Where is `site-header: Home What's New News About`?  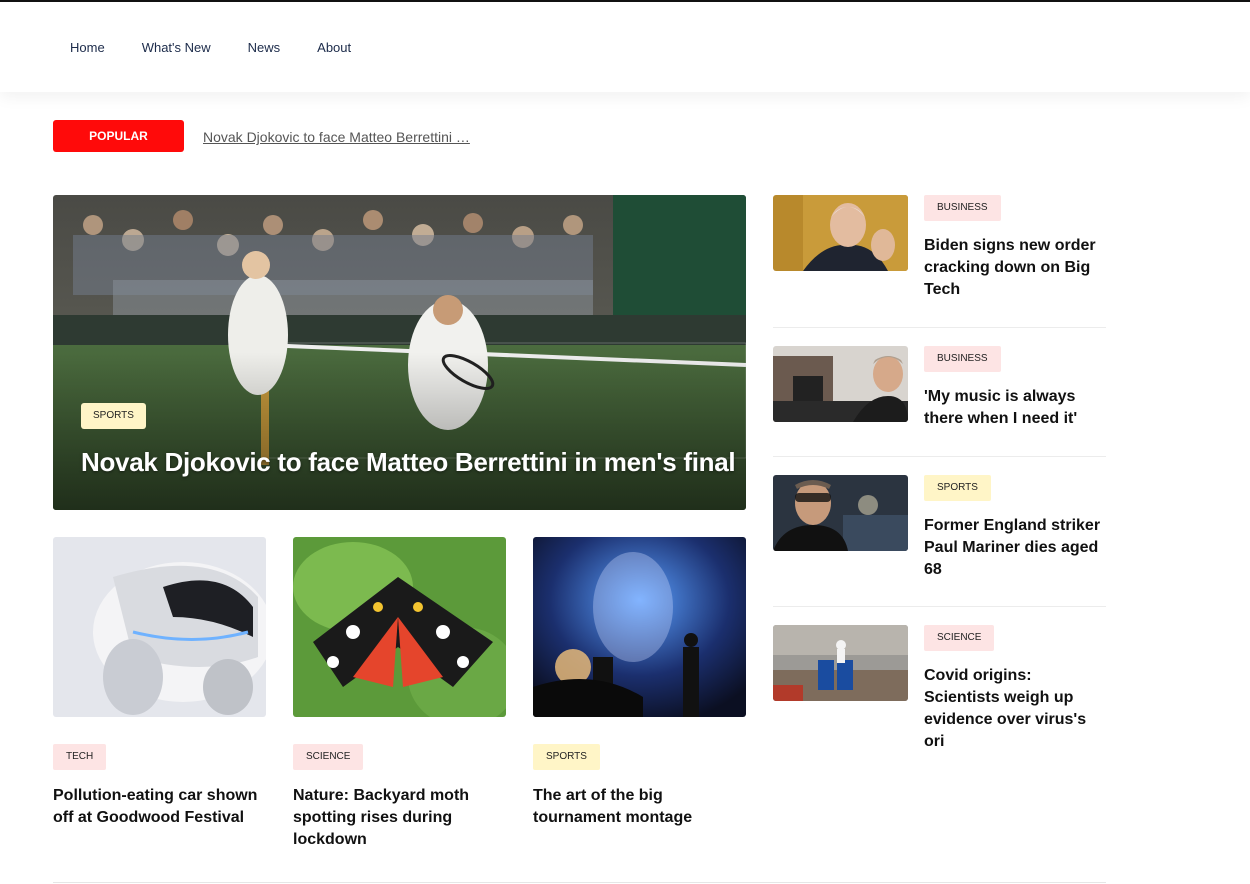
site-header: Home What's New News About is located at coordinates (625, 46).